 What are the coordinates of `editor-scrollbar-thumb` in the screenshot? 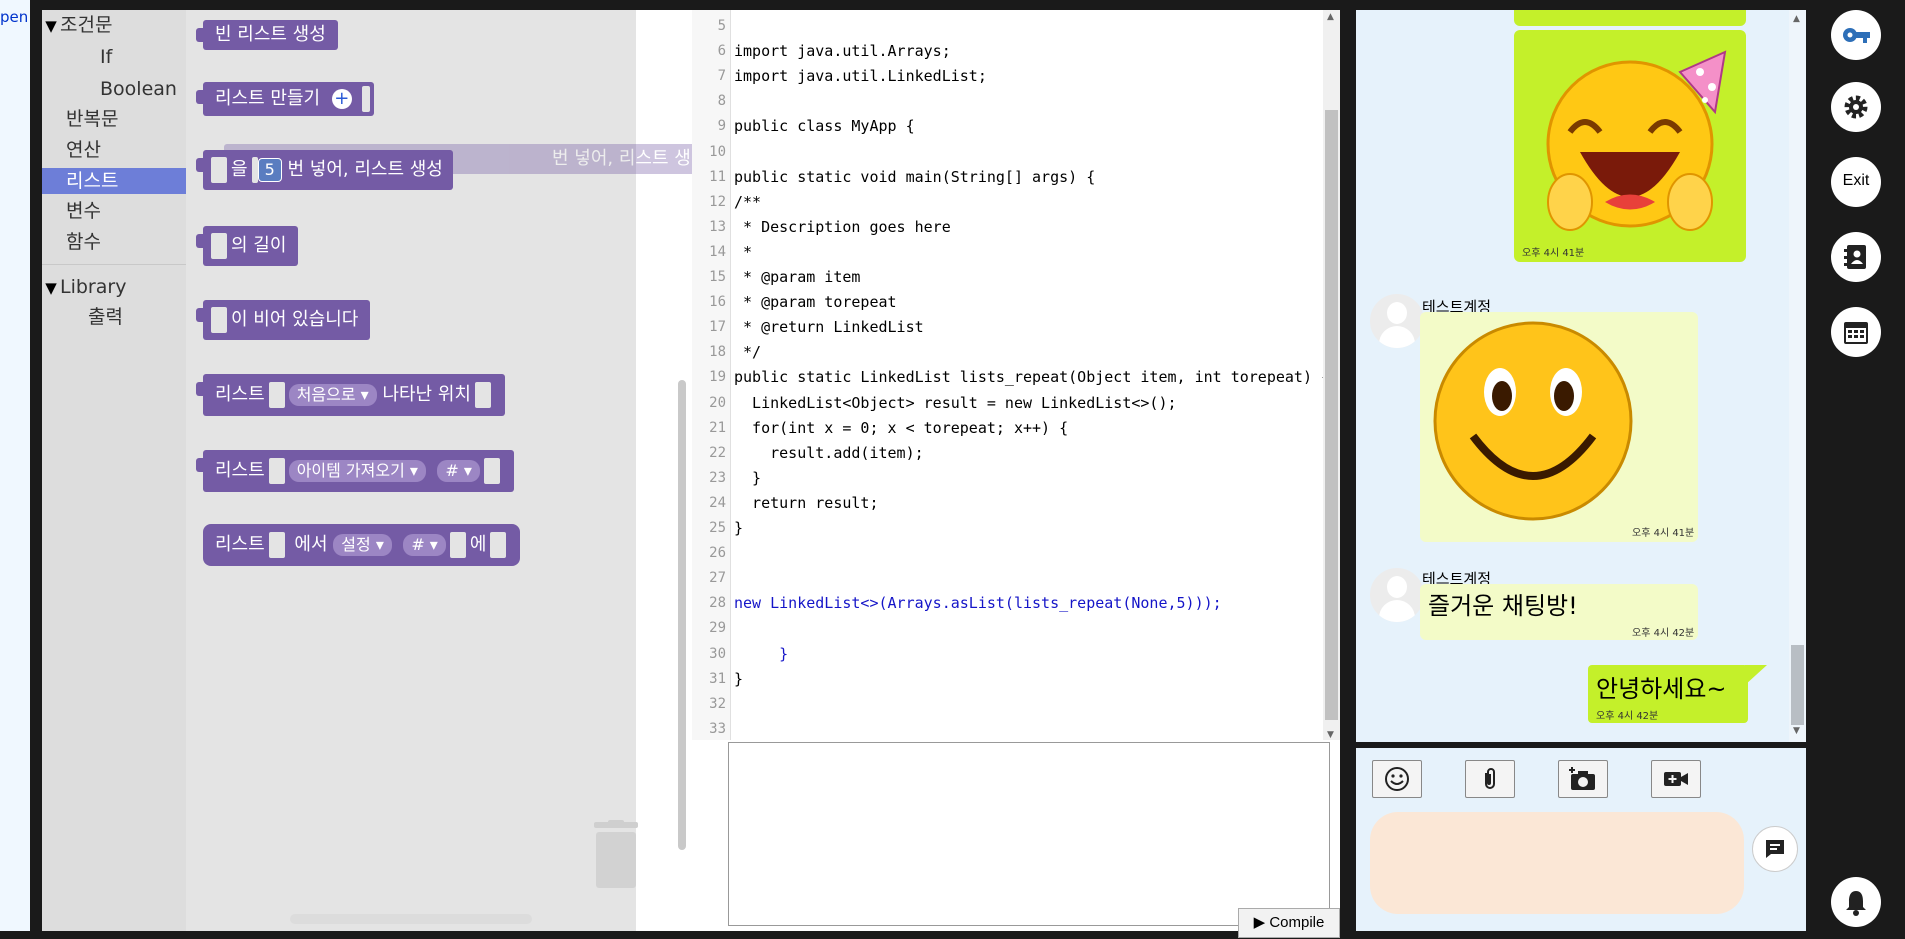 It's located at (1331, 415).